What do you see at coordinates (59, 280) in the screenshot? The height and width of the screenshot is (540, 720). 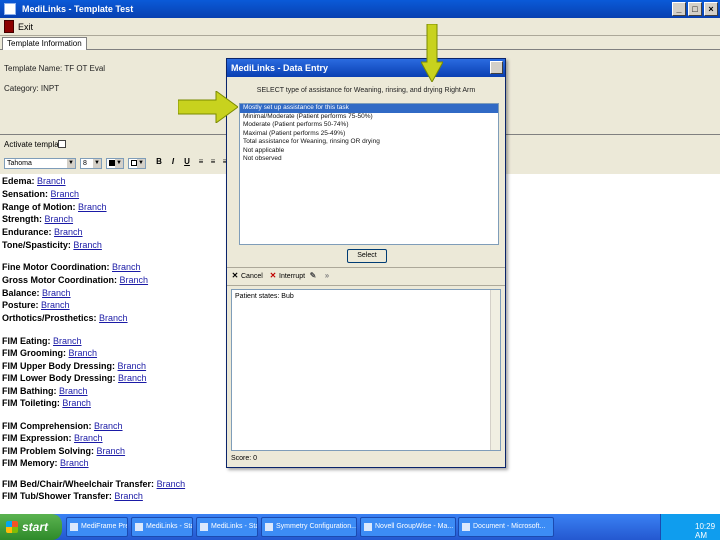 I see `field-label: Gross Motor Coordination:` at bounding box center [59, 280].